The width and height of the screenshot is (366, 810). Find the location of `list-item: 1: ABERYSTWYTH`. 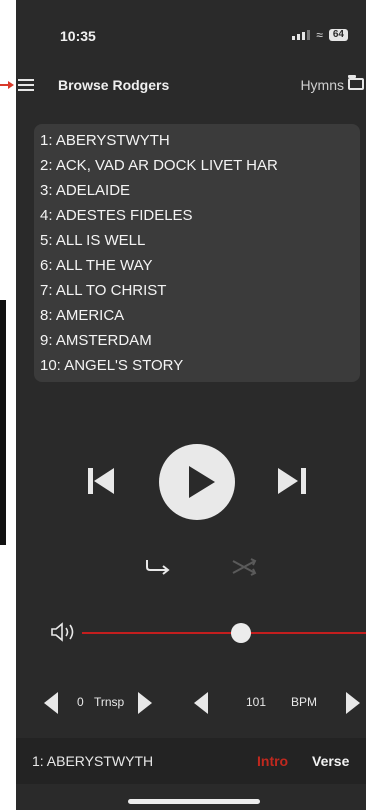

list-item: 1: ABERYSTWYTH is located at coordinates (200, 140).